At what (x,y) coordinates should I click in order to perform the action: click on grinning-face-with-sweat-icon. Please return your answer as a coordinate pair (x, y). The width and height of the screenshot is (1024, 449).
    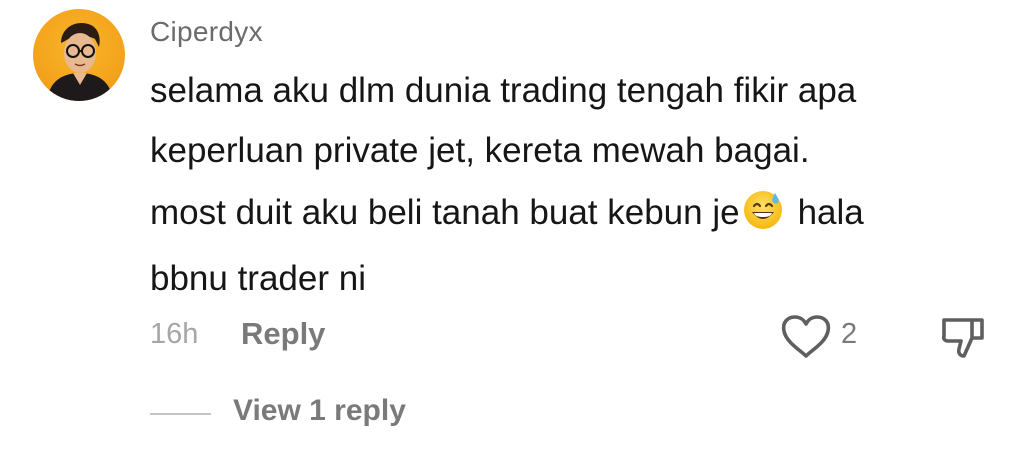
    Looking at the image, I should click on (763, 218).